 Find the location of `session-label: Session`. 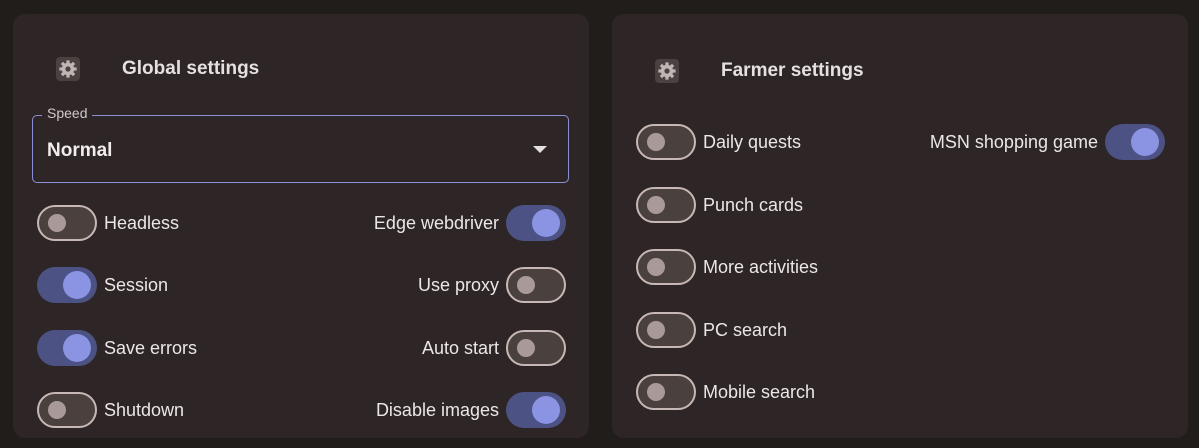

session-label: Session is located at coordinates (136, 284).